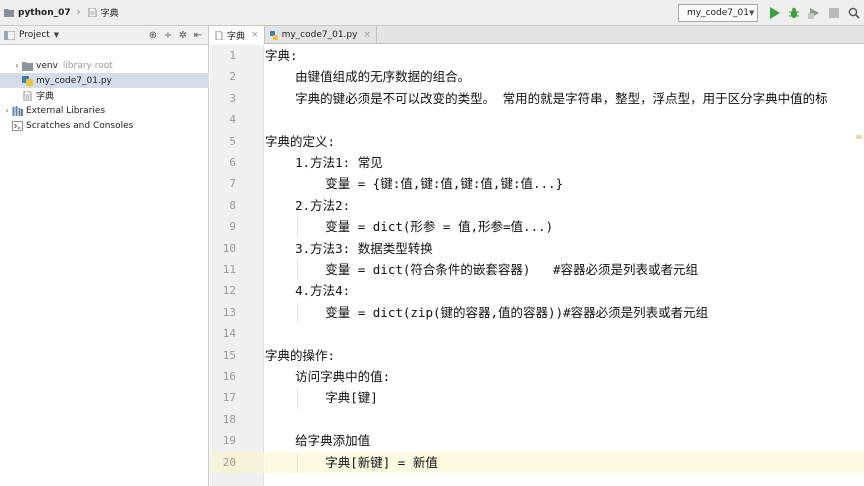 This screenshot has width=864, height=486. Describe the element at coordinates (223, 376) in the screenshot. I see `line-number: 16` at that location.